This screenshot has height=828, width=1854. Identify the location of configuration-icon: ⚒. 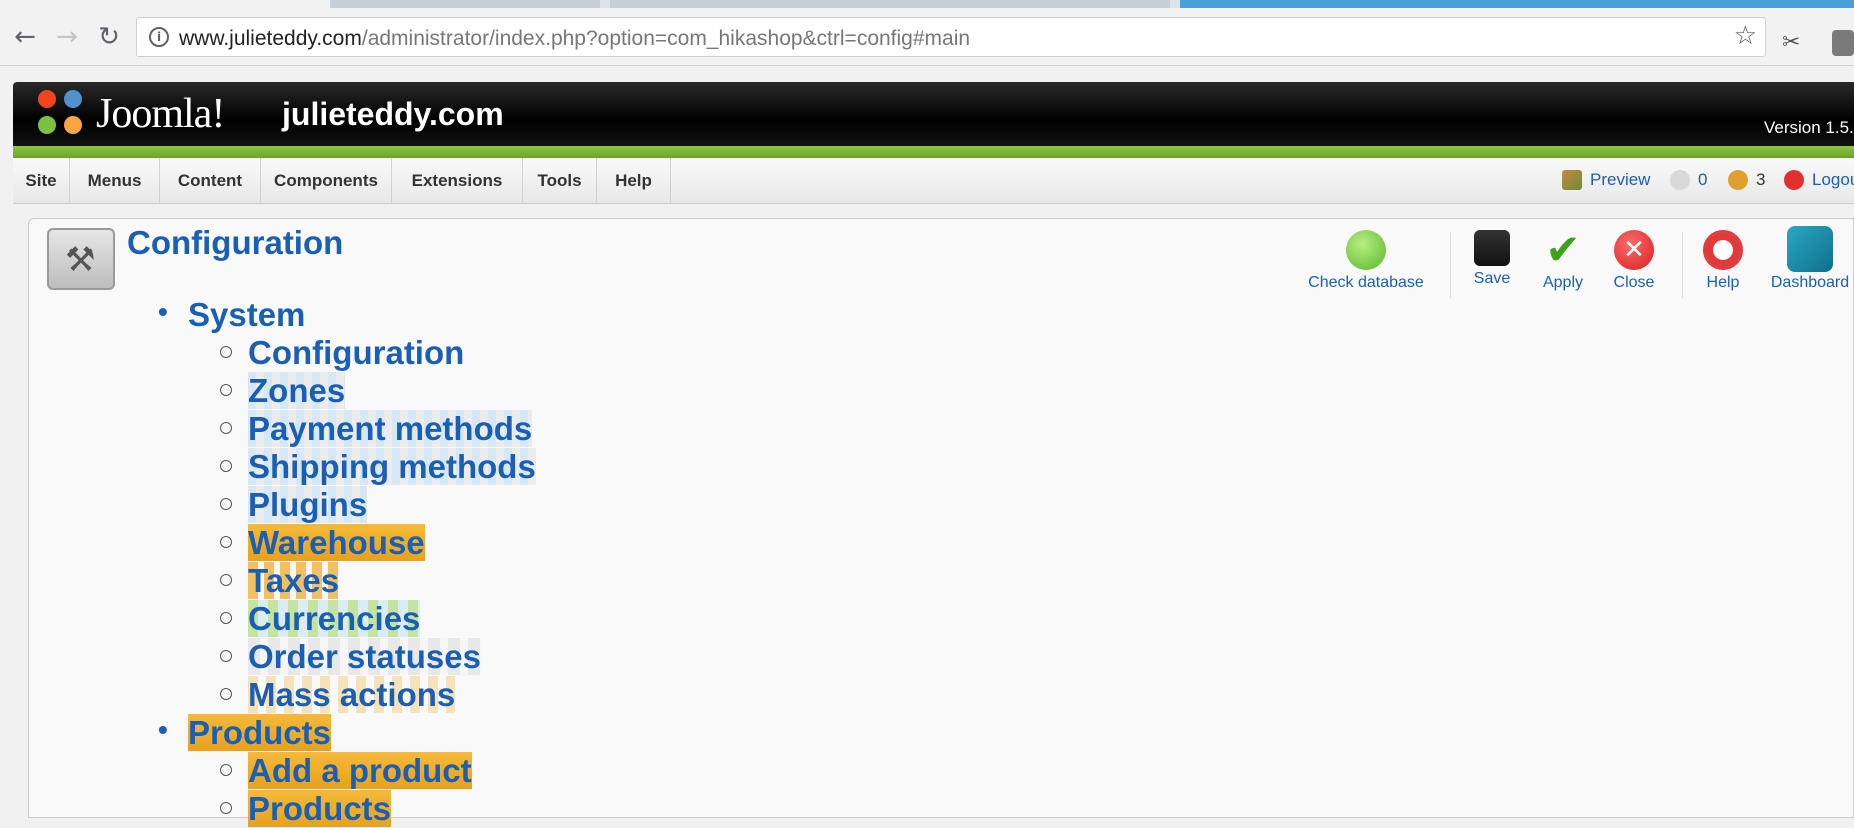
(81, 259).